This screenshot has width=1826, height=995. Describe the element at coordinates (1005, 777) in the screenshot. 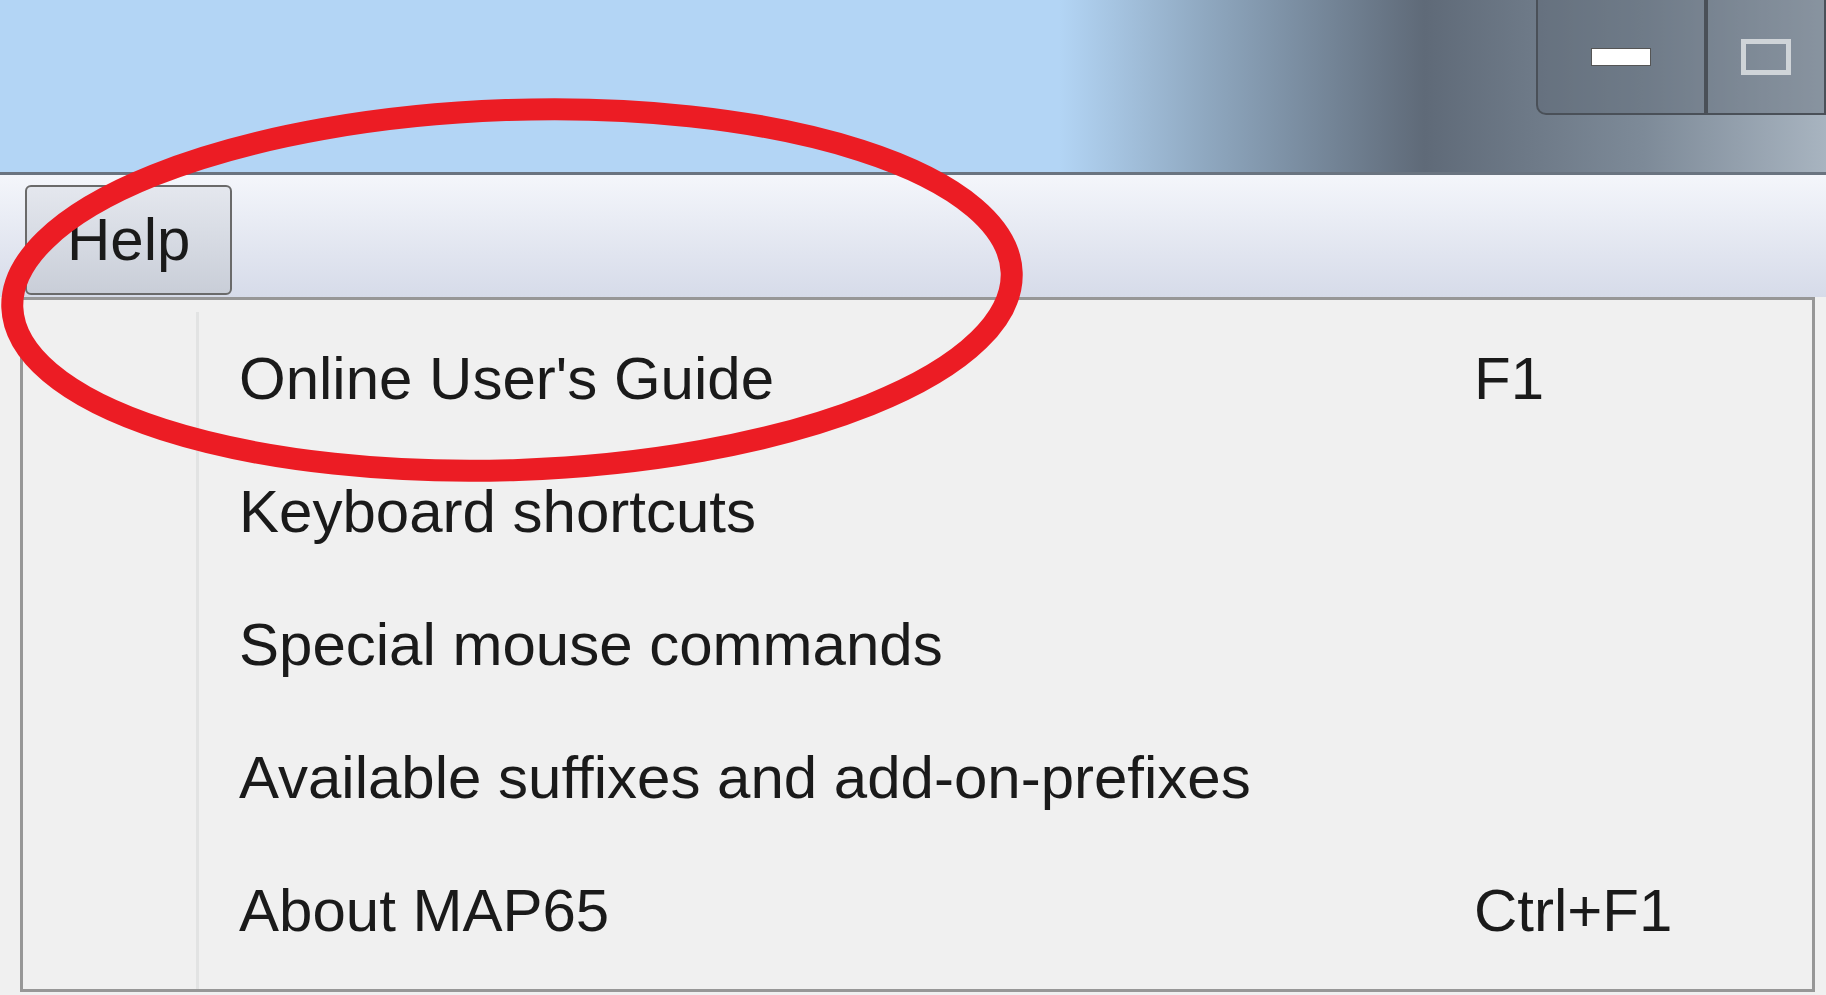

I see `menu-item: Available suffixes and add-on-prefixes` at that location.